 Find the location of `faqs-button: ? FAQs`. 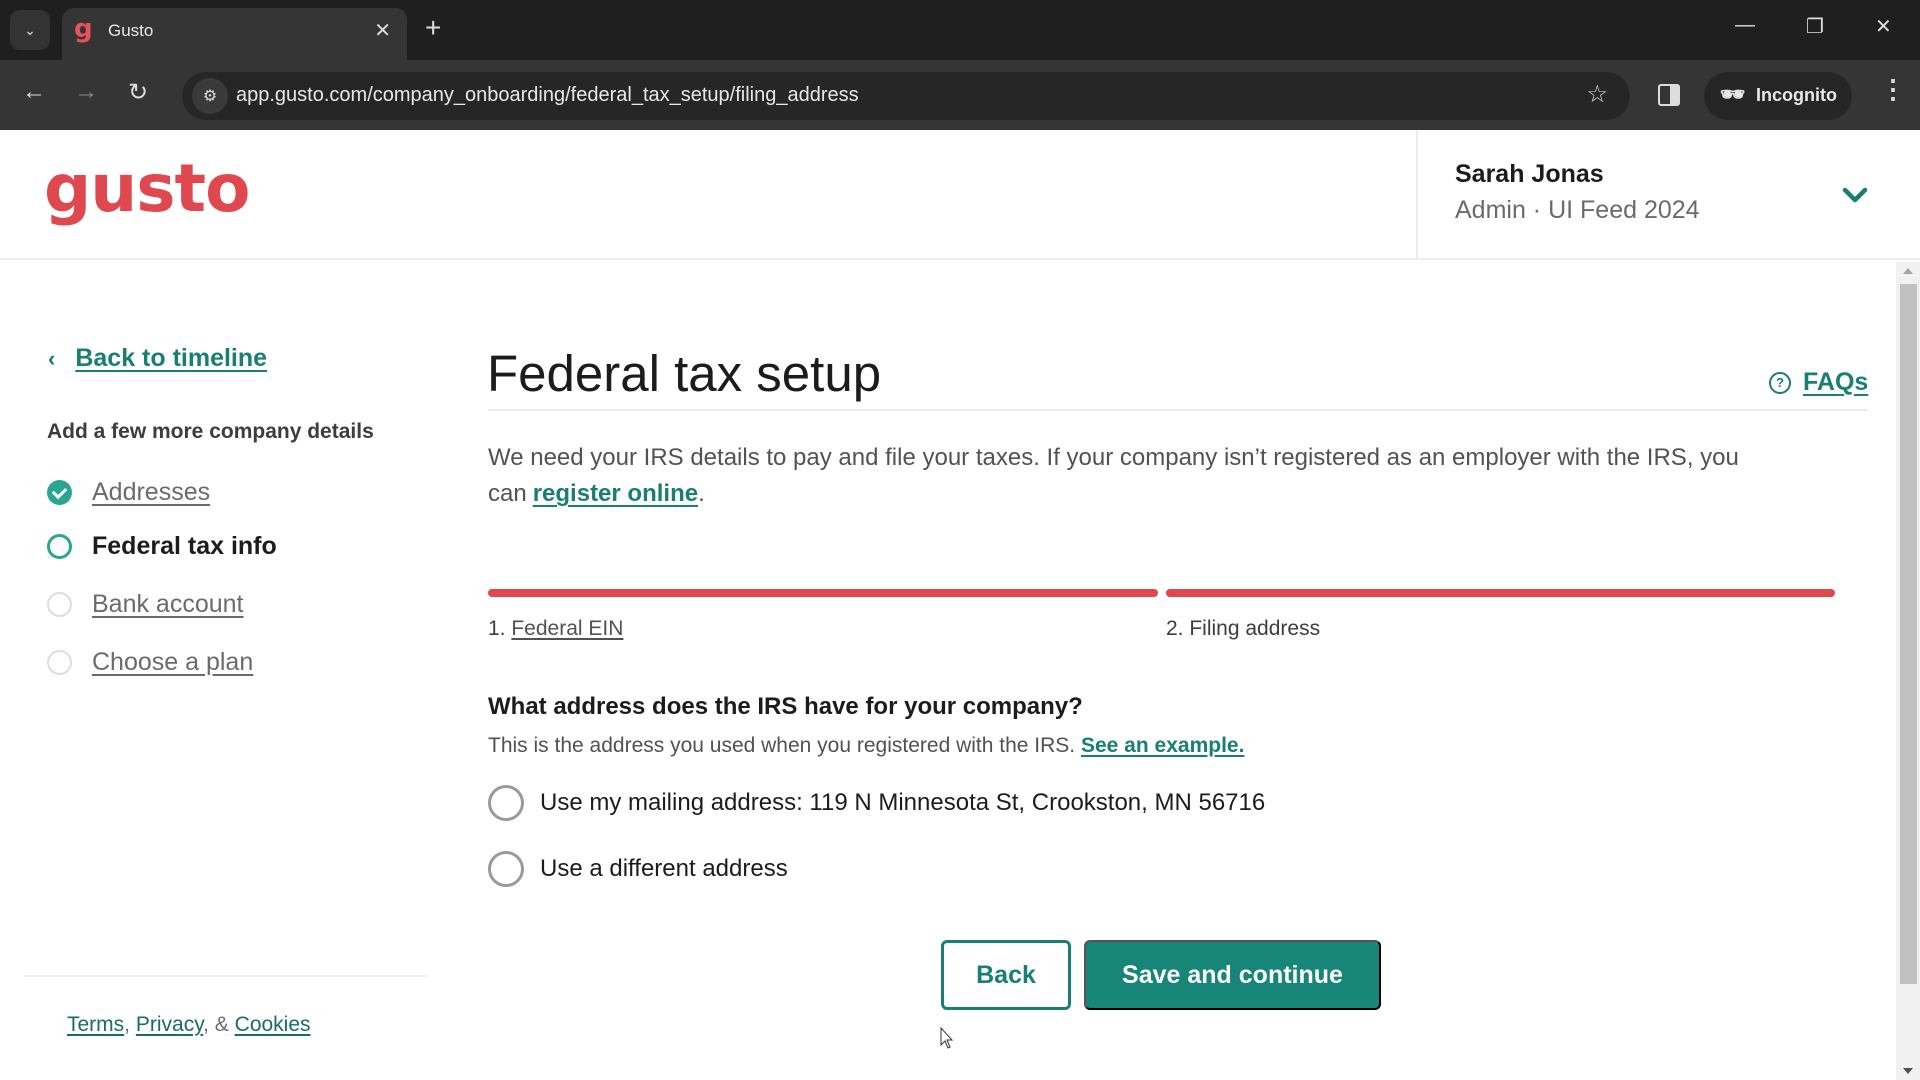

faqs-button: ? FAQs is located at coordinates (1818, 382).